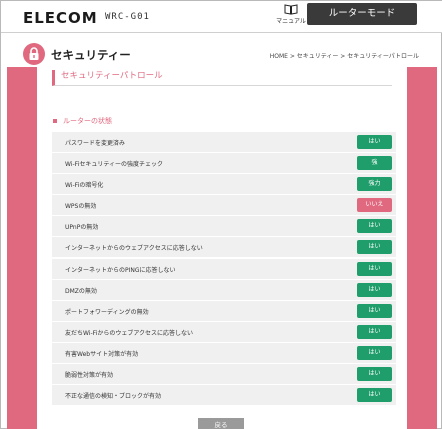 The image size is (442, 429). Describe the element at coordinates (127, 17) in the screenshot. I see `model-name: WRC-G01` at that location.